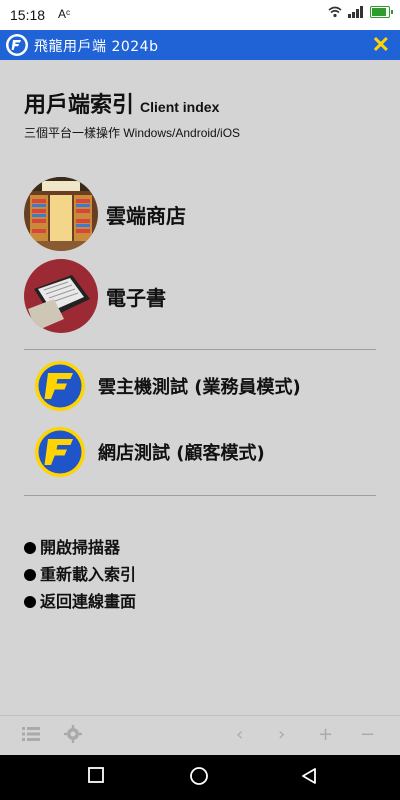 The height and width of the screenshot is (800, 400). I want to click on back-icon, so click(309, 776).